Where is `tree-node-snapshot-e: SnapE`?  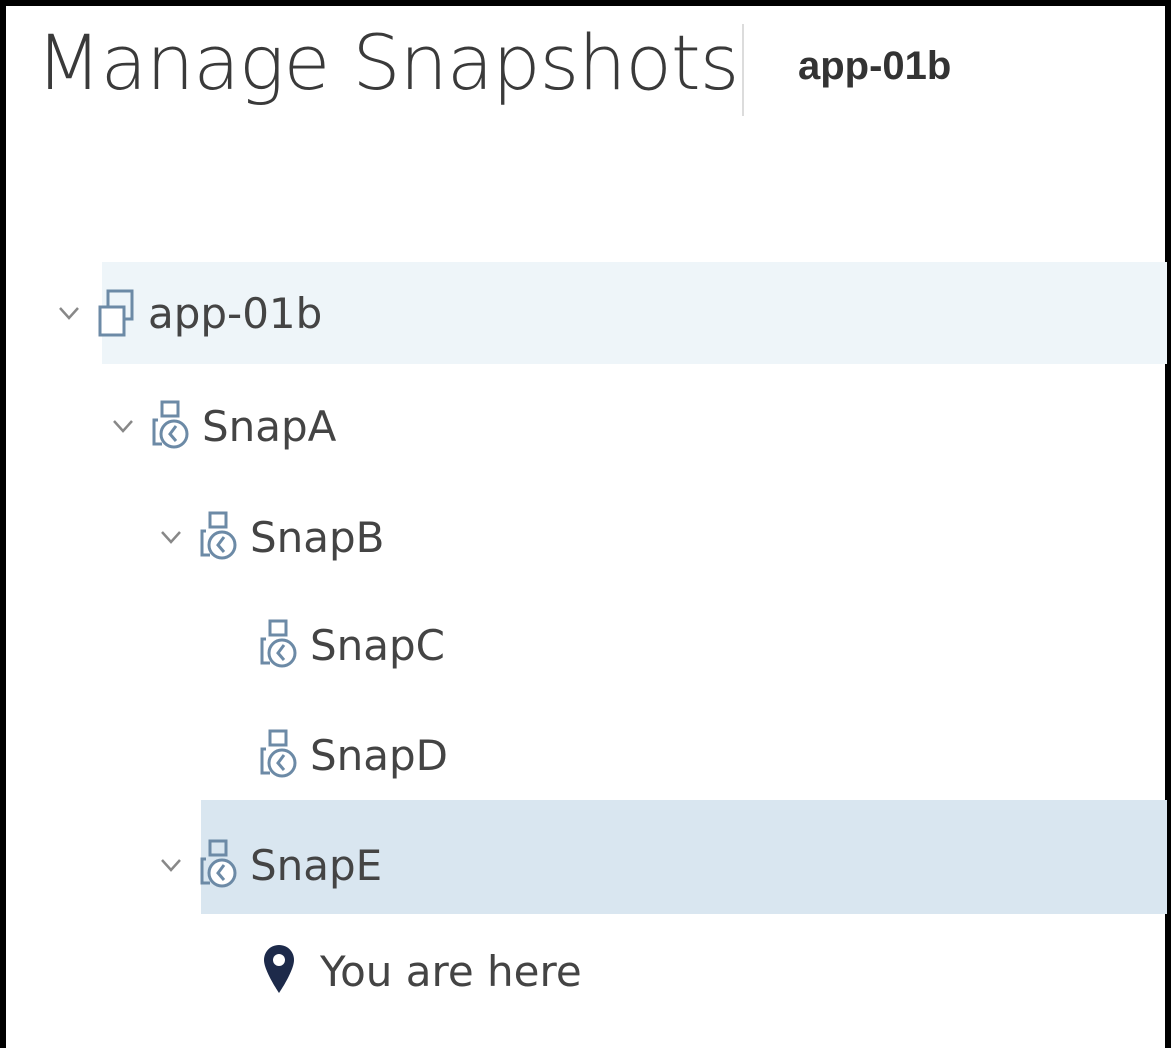
tree-node-snapshot-e: SnapE is located at coordinates (270, 865).